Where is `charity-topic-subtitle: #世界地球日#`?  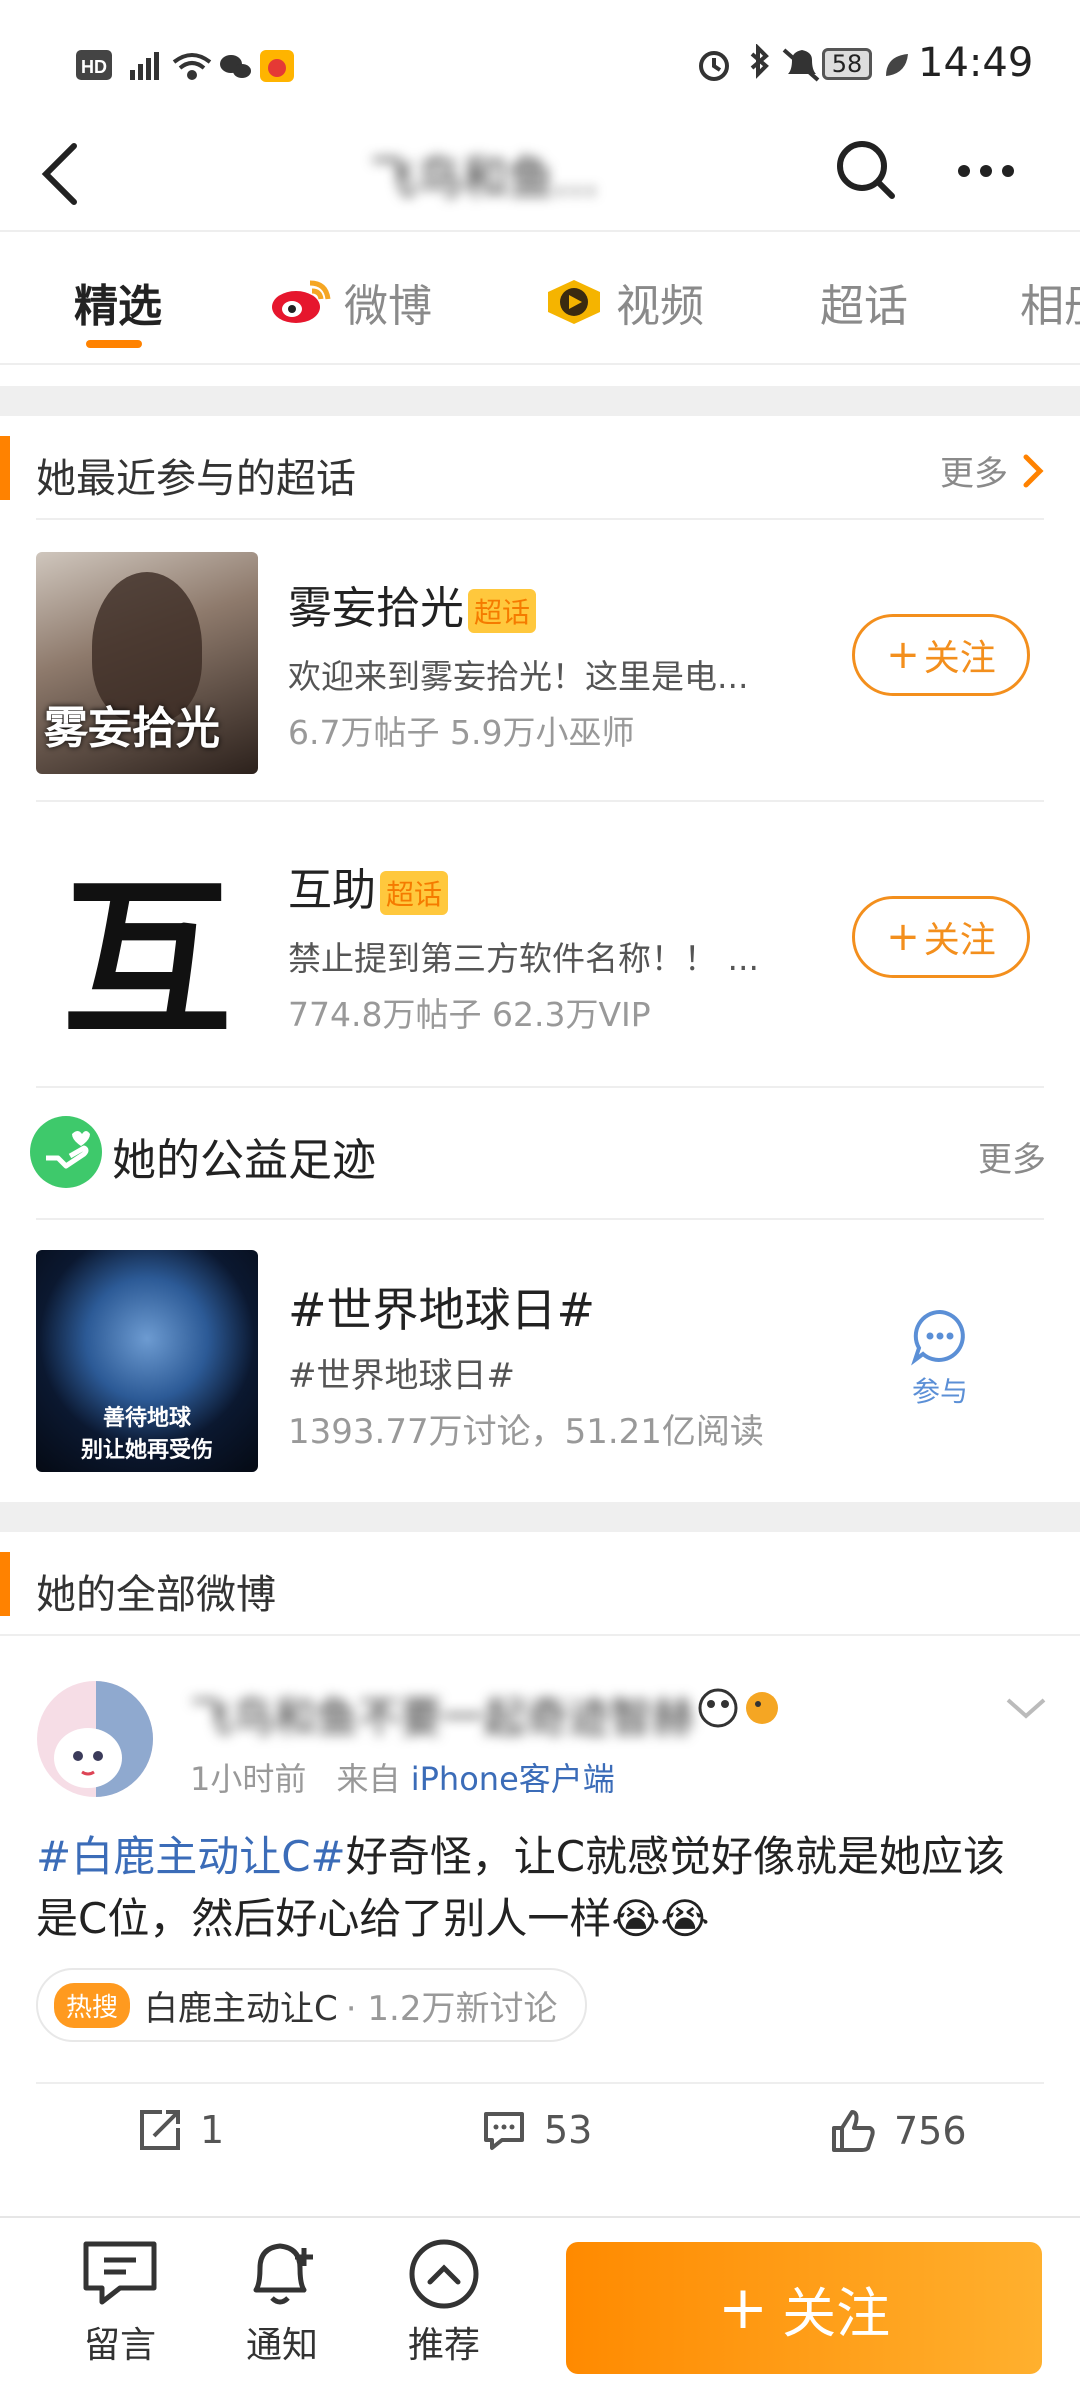
charity-topic-subtitle: #世界地球日# is located at coordinates (401, 1376).